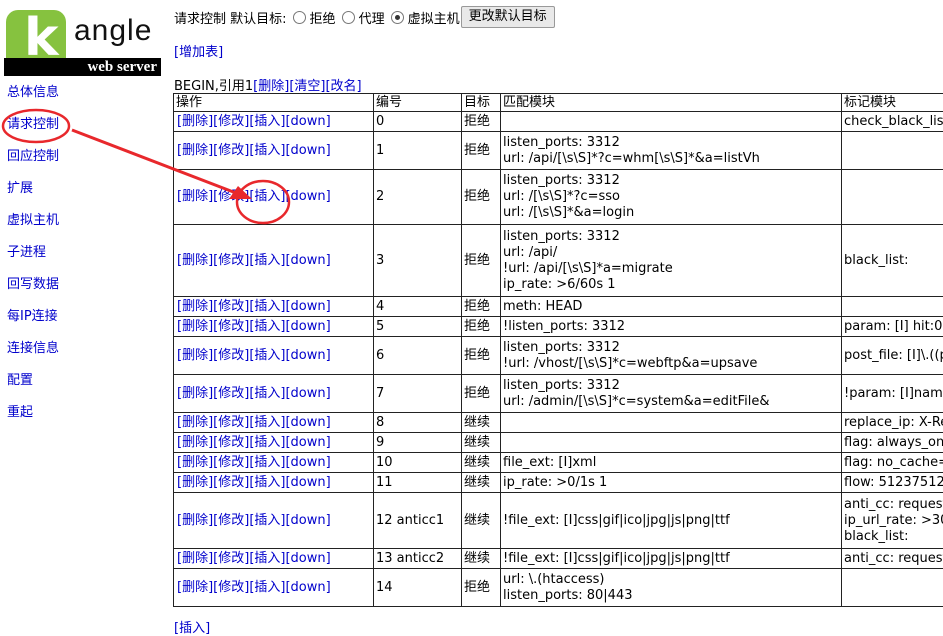 Image resolution: width=943 pixels, height=636 pixels. What do you see at coordinates (271, 86) in the screenshot?
I see `table-delete-link: [删除]` at bounding box center [271, 86].